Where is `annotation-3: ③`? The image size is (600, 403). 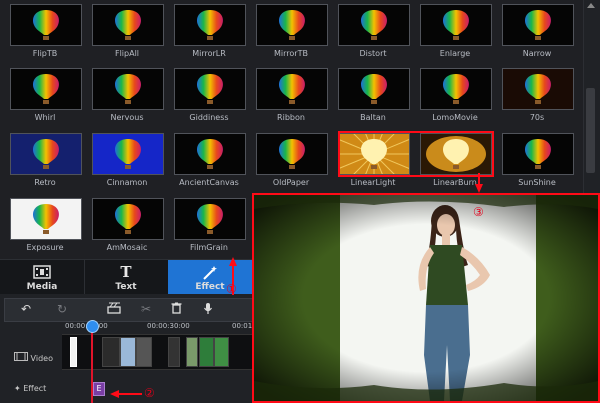
annotation-3: ③ is located at coordinates (478, 212).